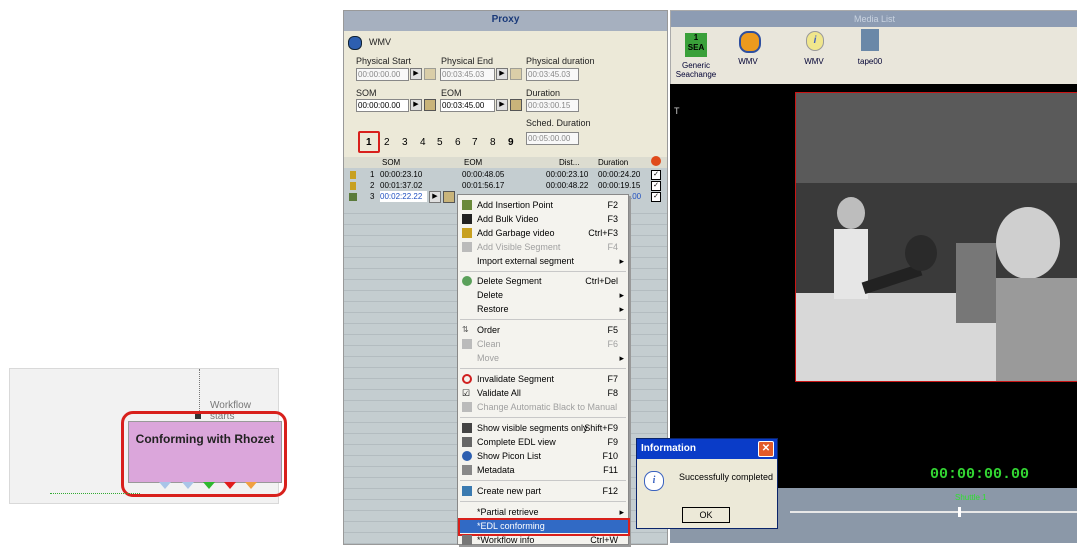  I want to click on column-header-duration: Duration, so click(613, 162).